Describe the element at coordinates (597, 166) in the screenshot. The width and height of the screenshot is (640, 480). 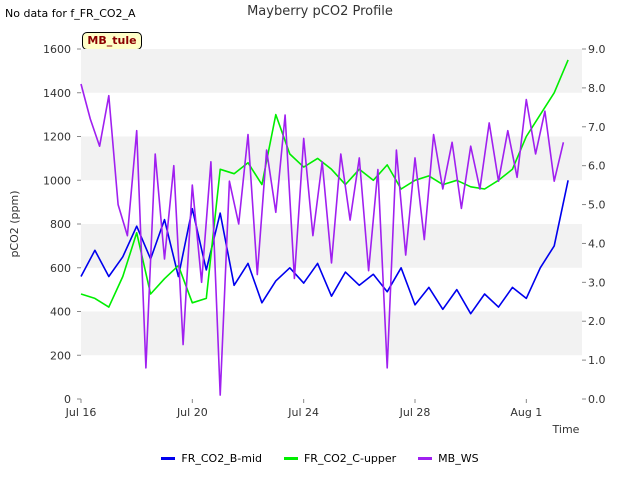
I see `y2-tick-label: 6.0` at that location.